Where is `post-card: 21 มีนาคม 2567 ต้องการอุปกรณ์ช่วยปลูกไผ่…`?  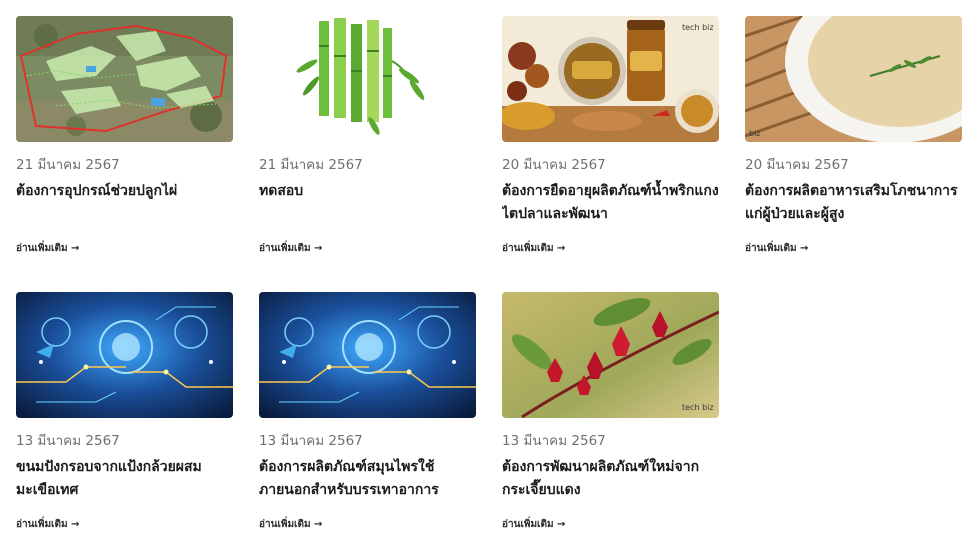 post-card: 21 มีนาคม 2567 ต้องการอุปกรณ์ช่วยปลูกไผ่… is located at coordinates (124, 135).